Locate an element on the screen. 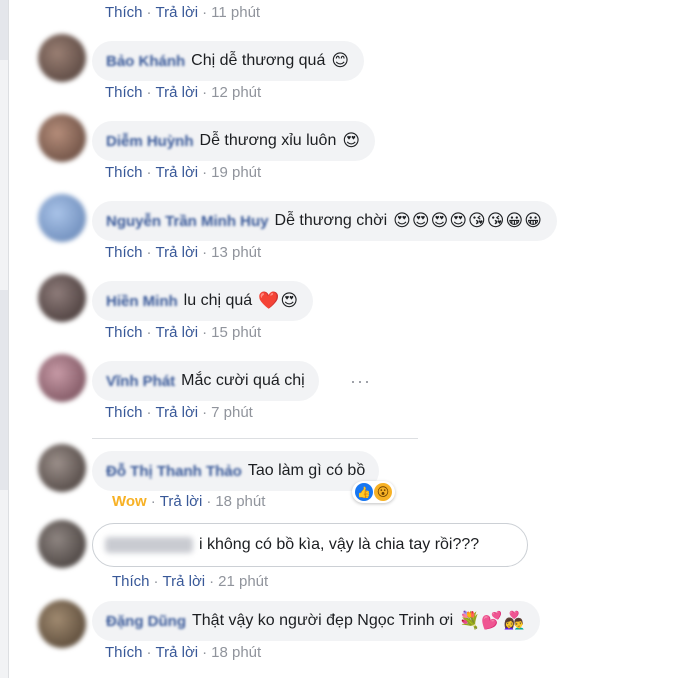 This screenshot has height=678, width=700. wow-reaction-link: Wow is located at coordinates (129, 501).